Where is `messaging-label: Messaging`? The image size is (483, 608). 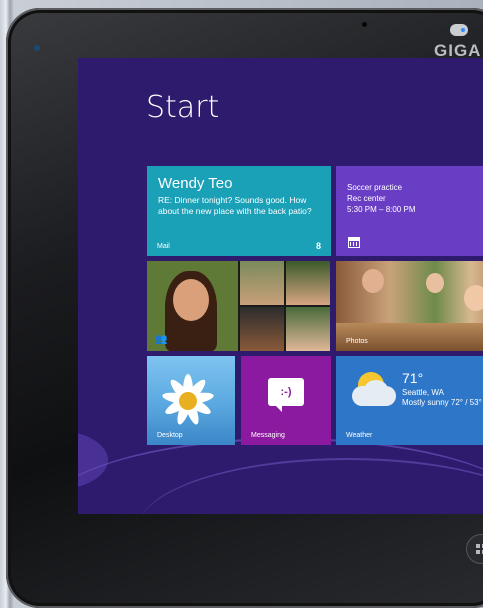 messaging-label: Messaging is located at coordinates (268, 435).